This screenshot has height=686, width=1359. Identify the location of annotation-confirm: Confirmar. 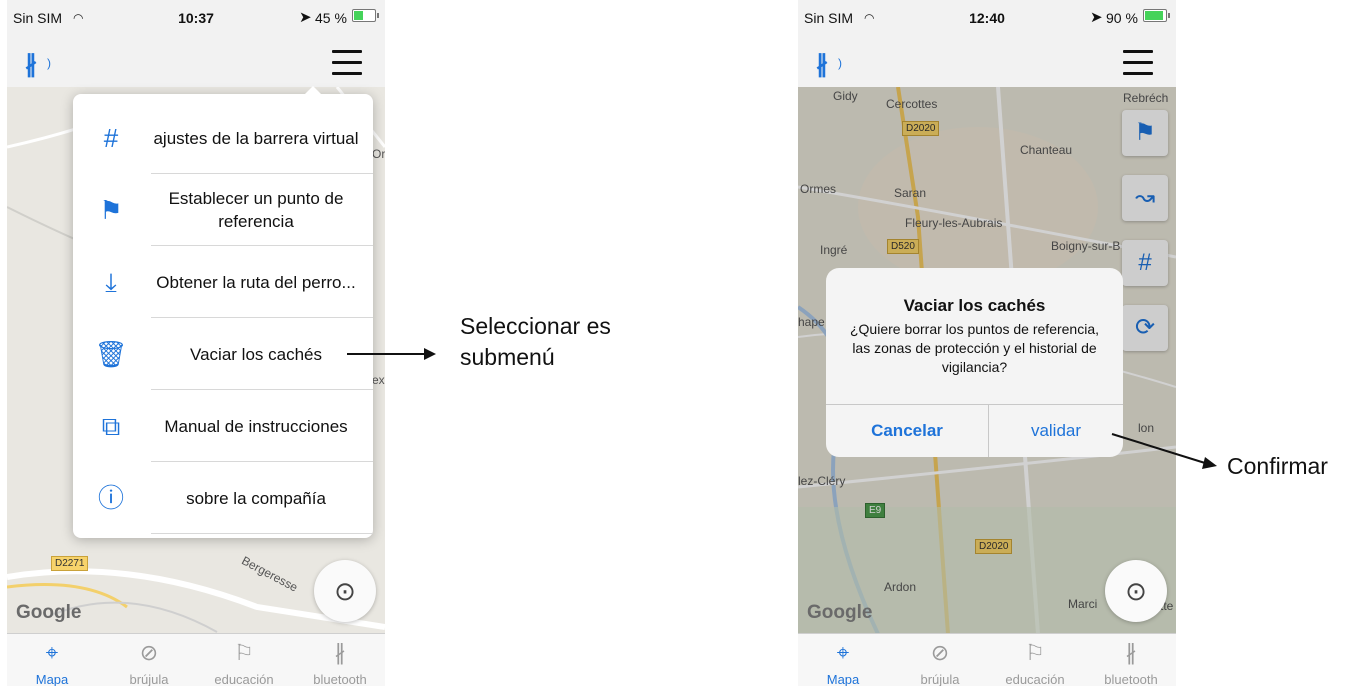
(1277, 466).